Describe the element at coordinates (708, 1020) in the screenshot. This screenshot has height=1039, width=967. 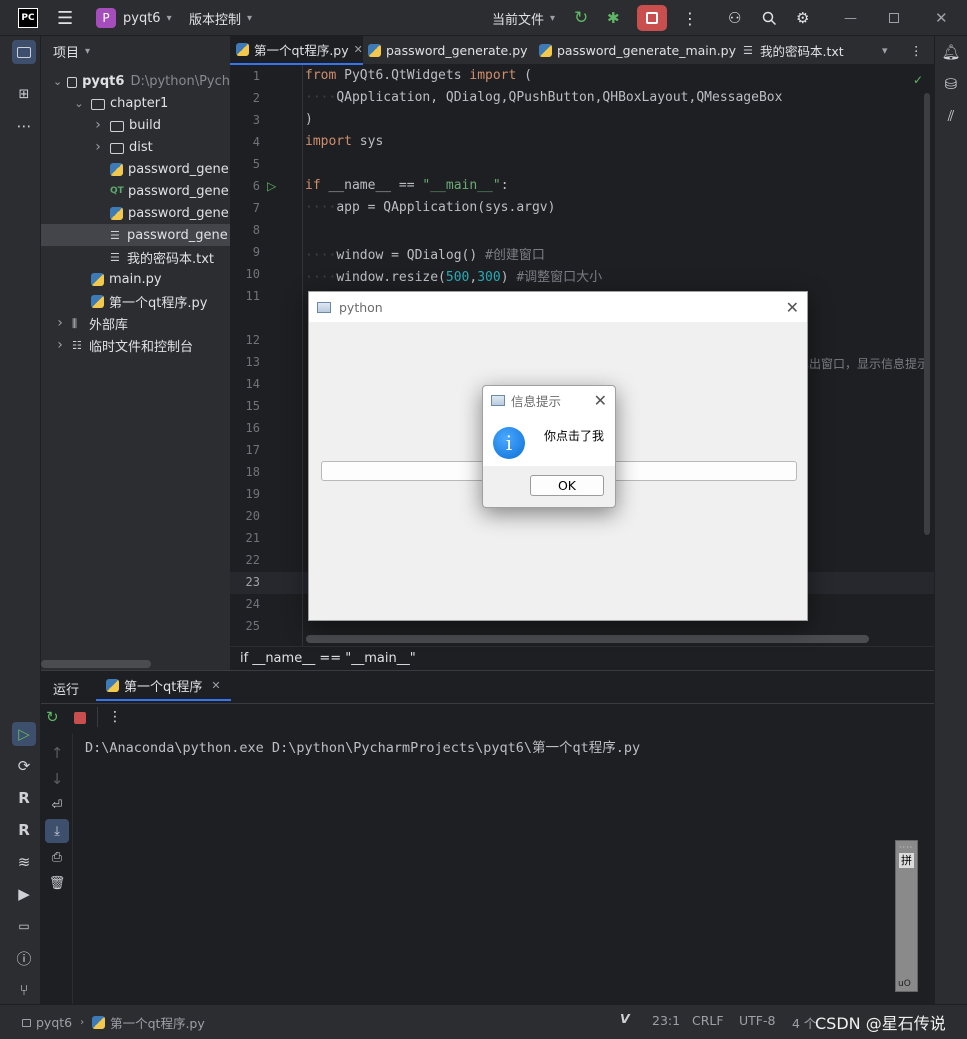
I see `line-separator: CRLF` at that location.